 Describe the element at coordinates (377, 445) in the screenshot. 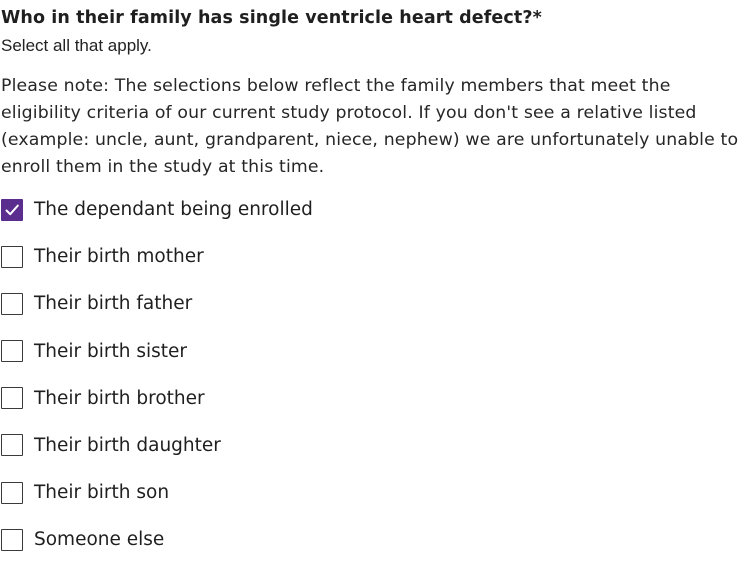

I see `option-birth-daughter: Their birth daughter` at that location.